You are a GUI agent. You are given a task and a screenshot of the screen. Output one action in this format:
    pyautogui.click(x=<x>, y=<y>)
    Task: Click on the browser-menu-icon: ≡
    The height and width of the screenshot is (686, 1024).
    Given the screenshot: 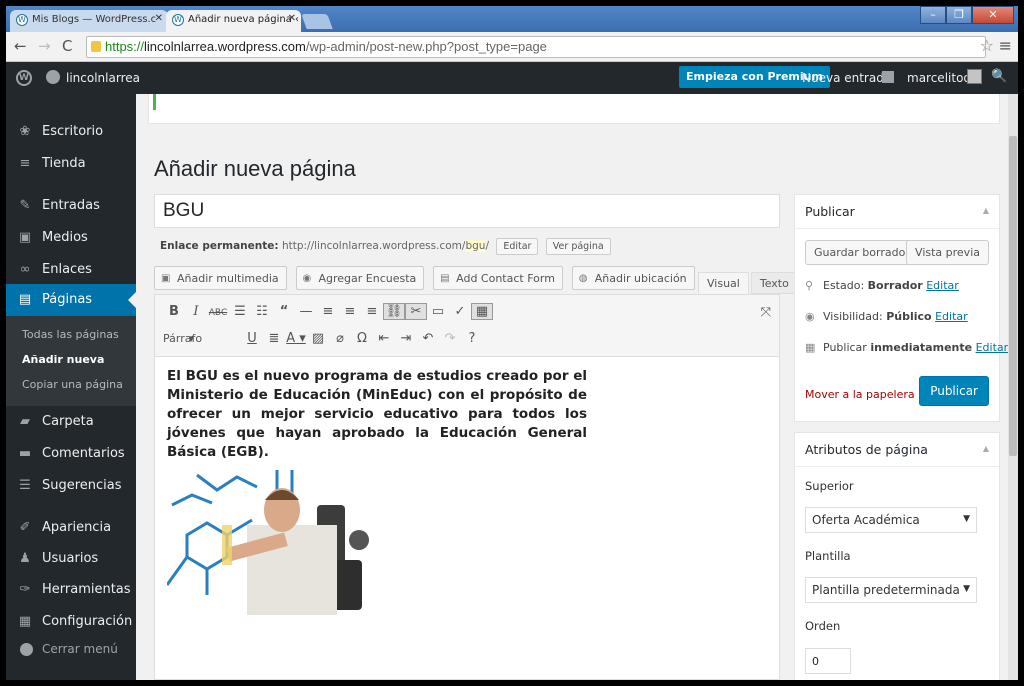 What is the action you would take?
    pyautogui.click(x=1005, y=45)
    